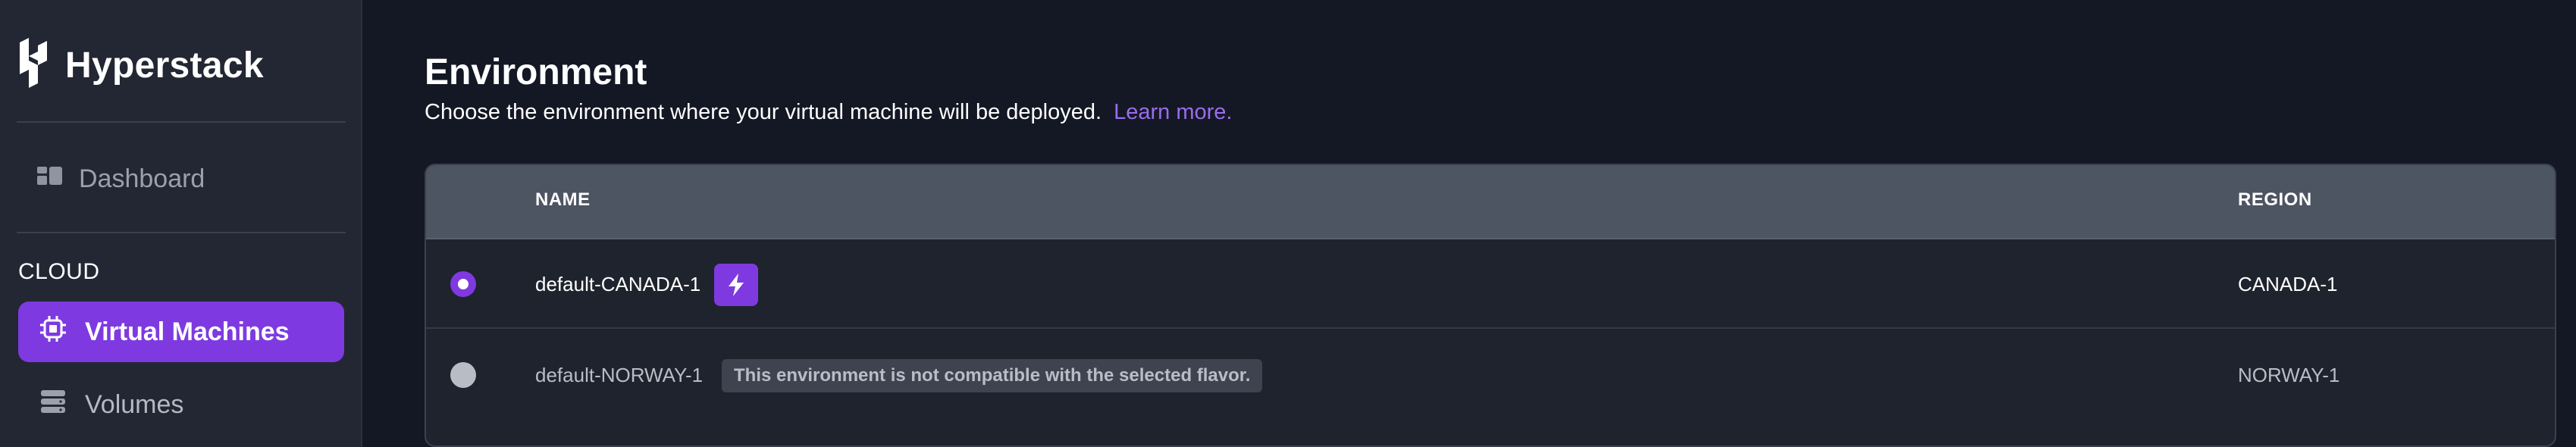  Describe the element at coordinates (33, 65) in the screenshot. I see `hyperstack-logo-icon` at that location.